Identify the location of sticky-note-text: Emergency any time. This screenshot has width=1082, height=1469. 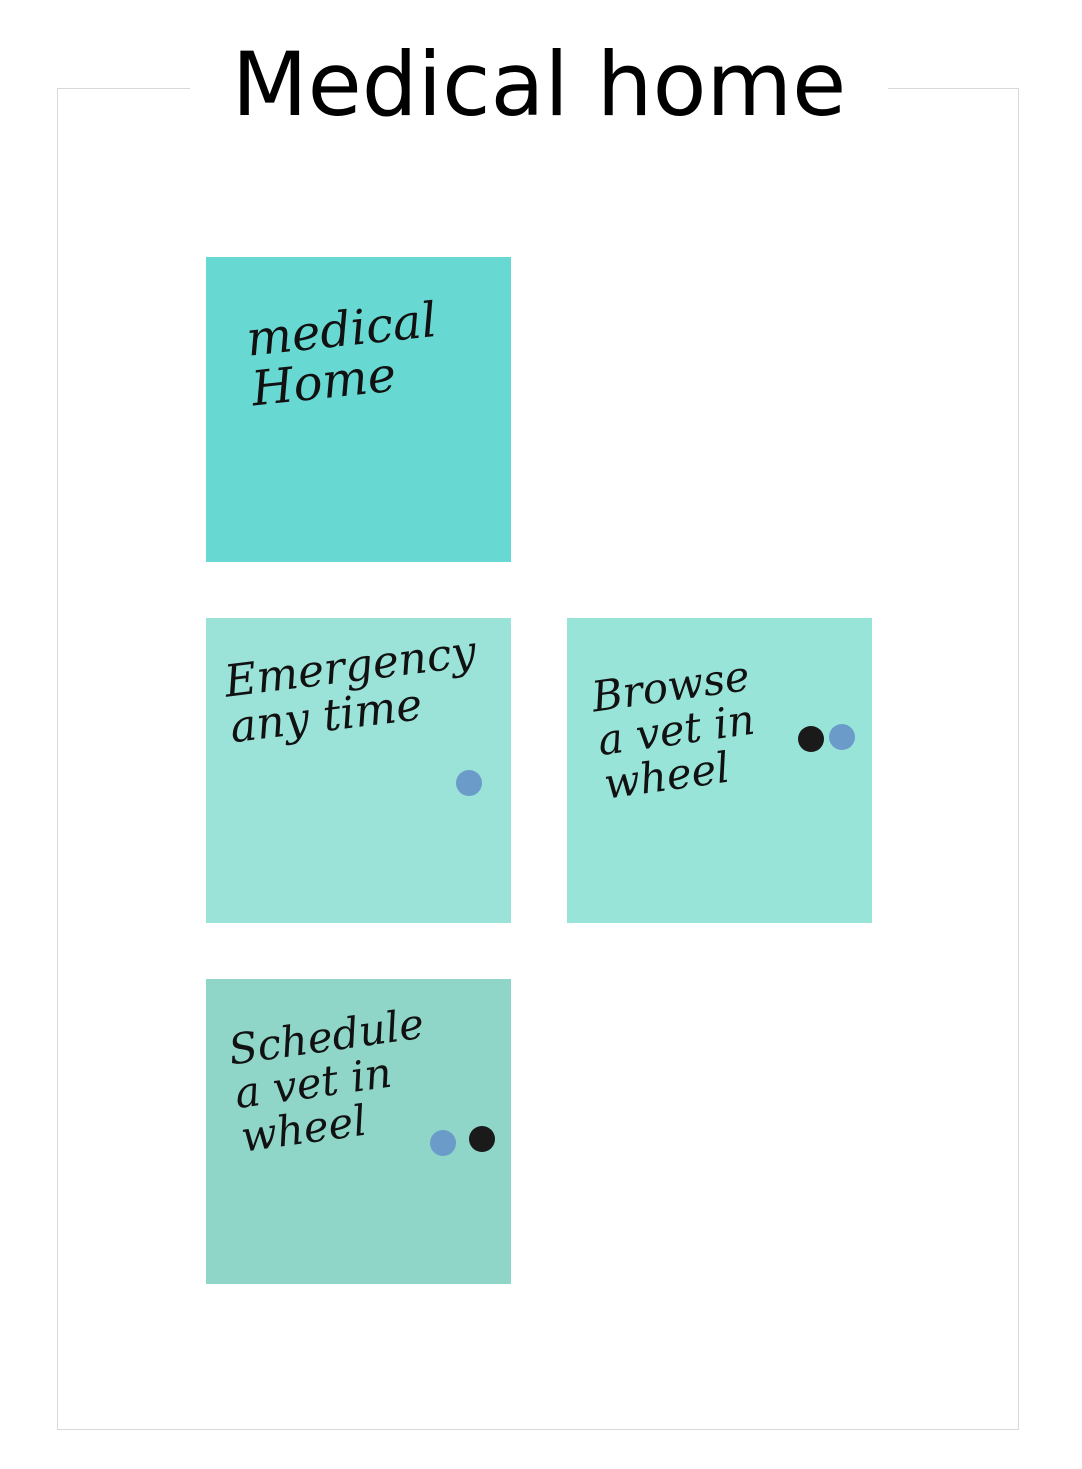
(350, 690).